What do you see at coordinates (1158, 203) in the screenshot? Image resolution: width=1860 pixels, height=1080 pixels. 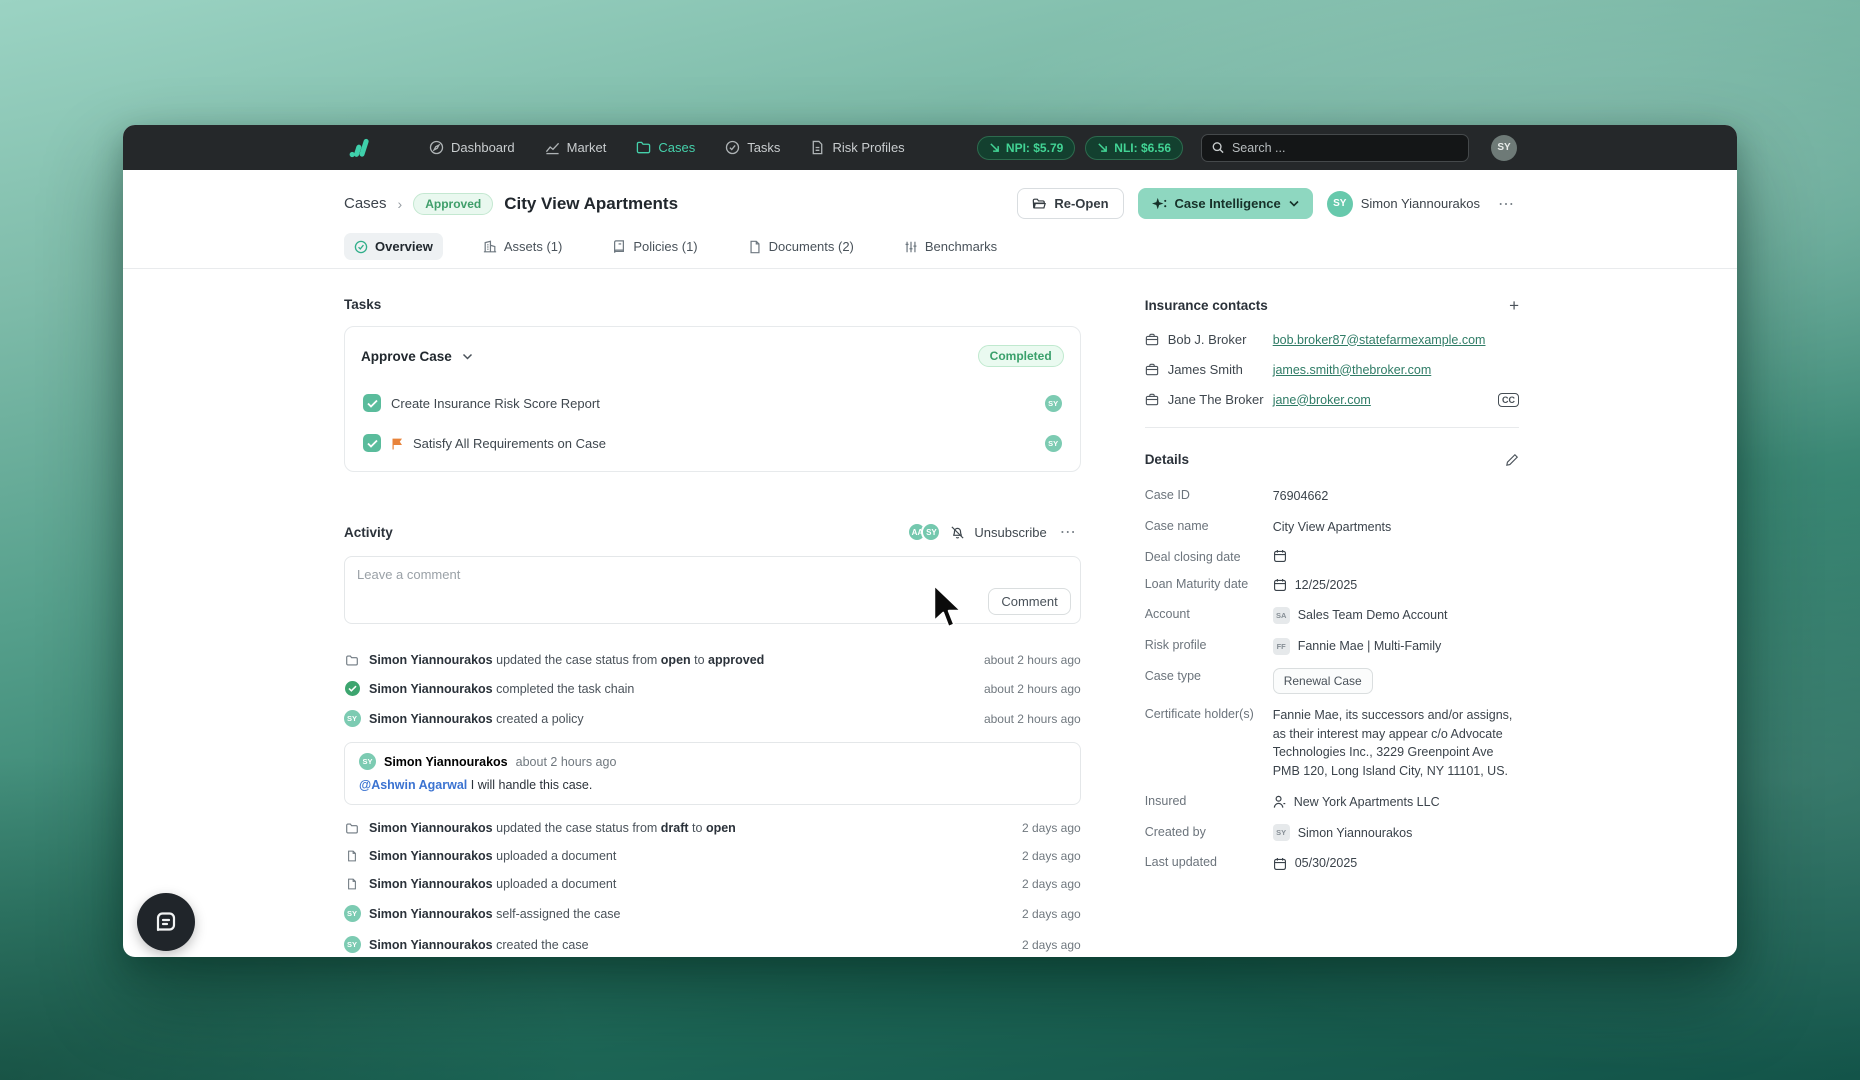 I see `sparkle-icon` at bounding box center [1158, 203].